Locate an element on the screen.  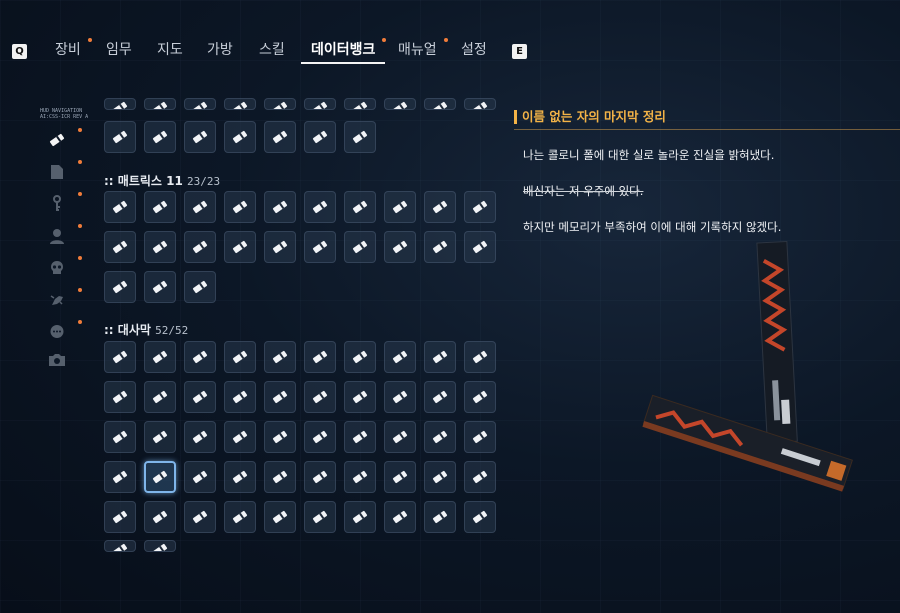
tab-settings: 설정 is located at coordinates (474, 52).